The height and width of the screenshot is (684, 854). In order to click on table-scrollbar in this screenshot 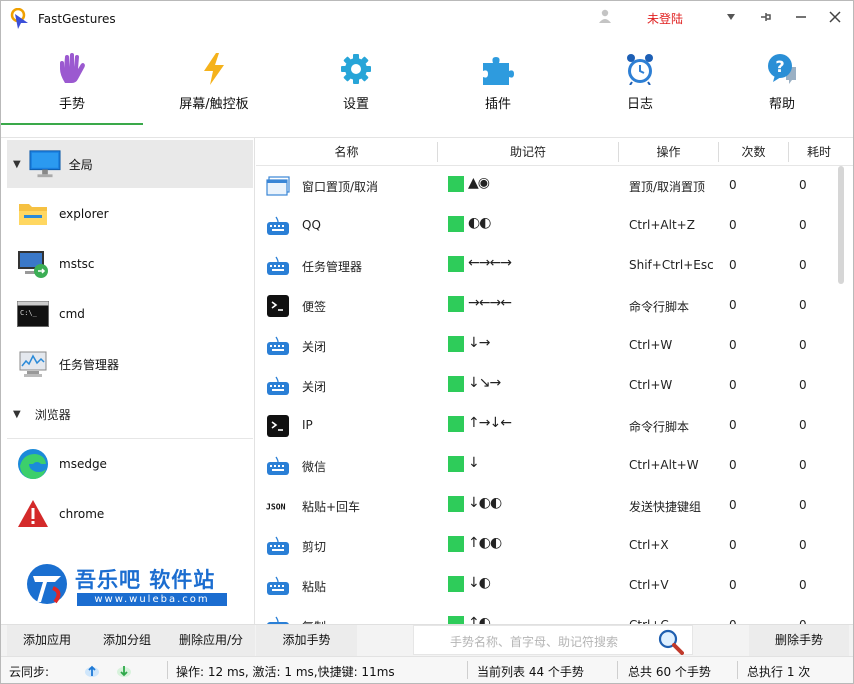, I will do `click(841, 225)`.